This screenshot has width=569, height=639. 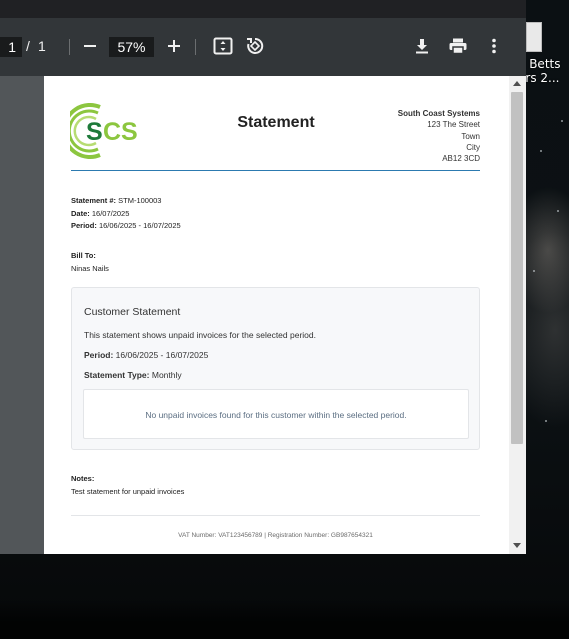 I want to click on panel-type-value: Monthly, so click(x=166, y=375).